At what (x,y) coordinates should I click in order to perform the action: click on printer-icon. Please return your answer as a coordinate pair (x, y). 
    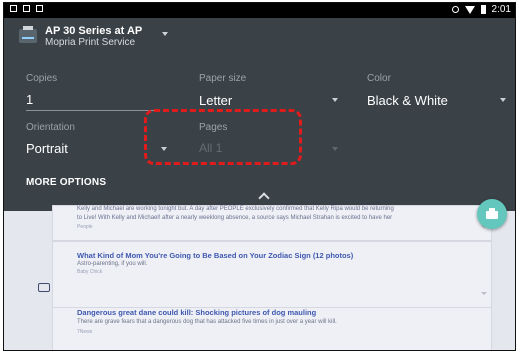
    Looking at the image, I should click on (28, 34).